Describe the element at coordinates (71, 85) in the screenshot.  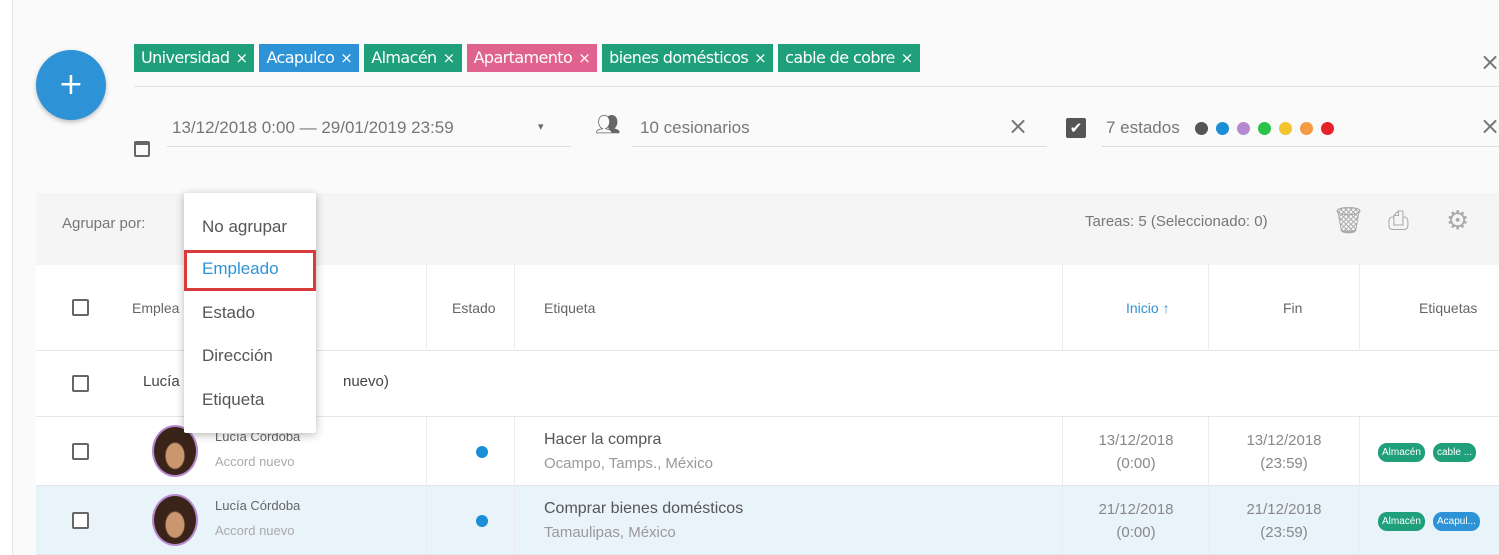
I see `add-task-button: +` at that location.